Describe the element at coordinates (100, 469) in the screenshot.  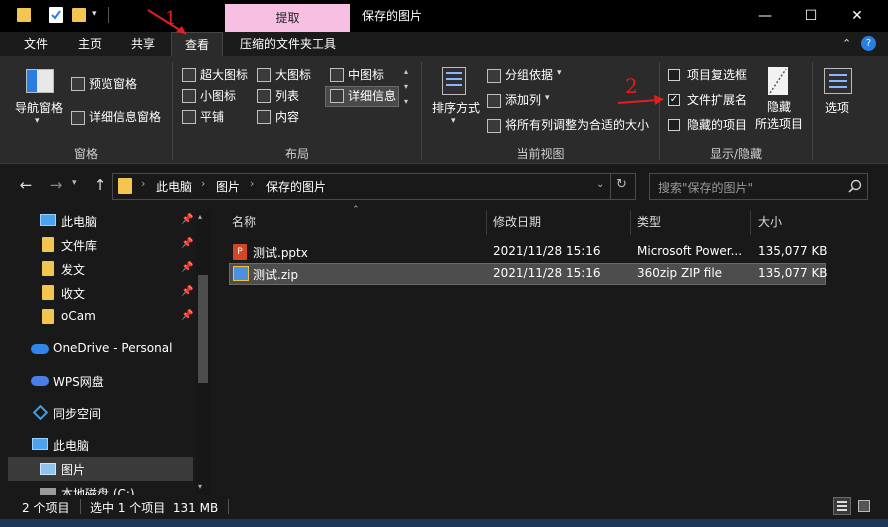
I see `nav-item-pictures: 图片` at that location.